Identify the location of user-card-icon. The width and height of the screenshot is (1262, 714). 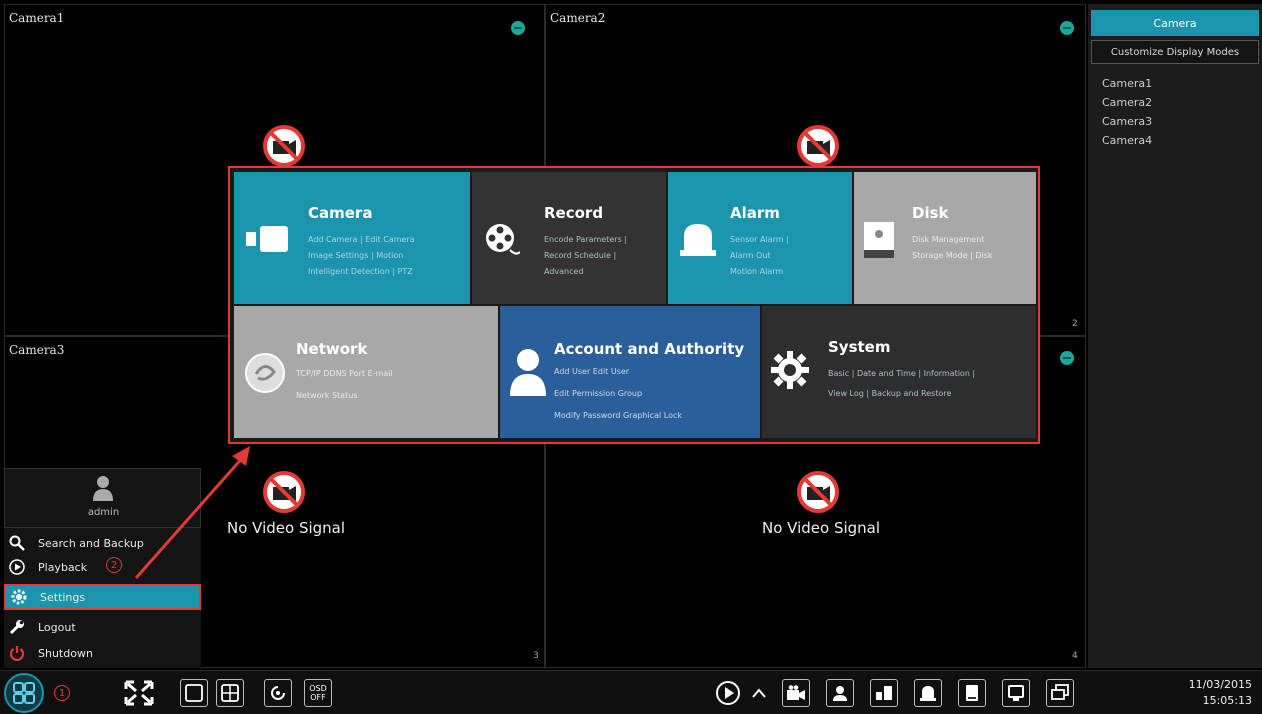
(840, 693).